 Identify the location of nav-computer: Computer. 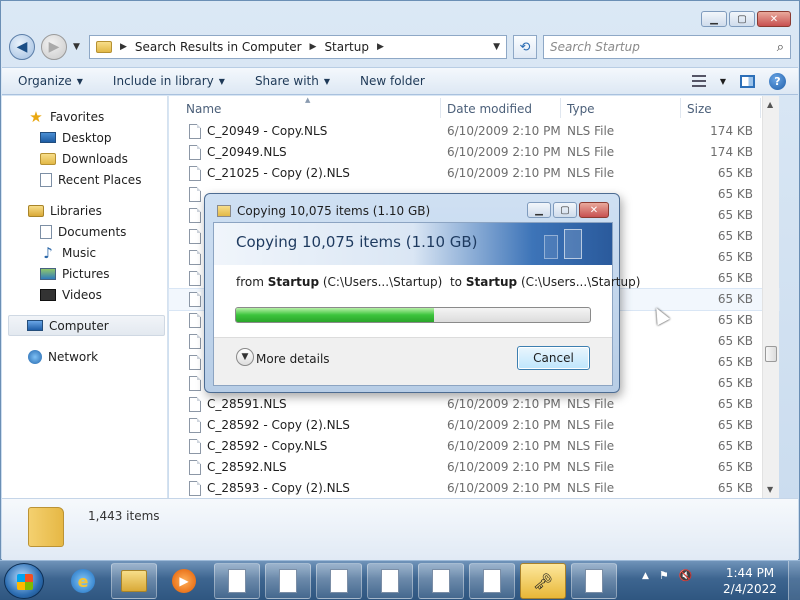
(86, 325).